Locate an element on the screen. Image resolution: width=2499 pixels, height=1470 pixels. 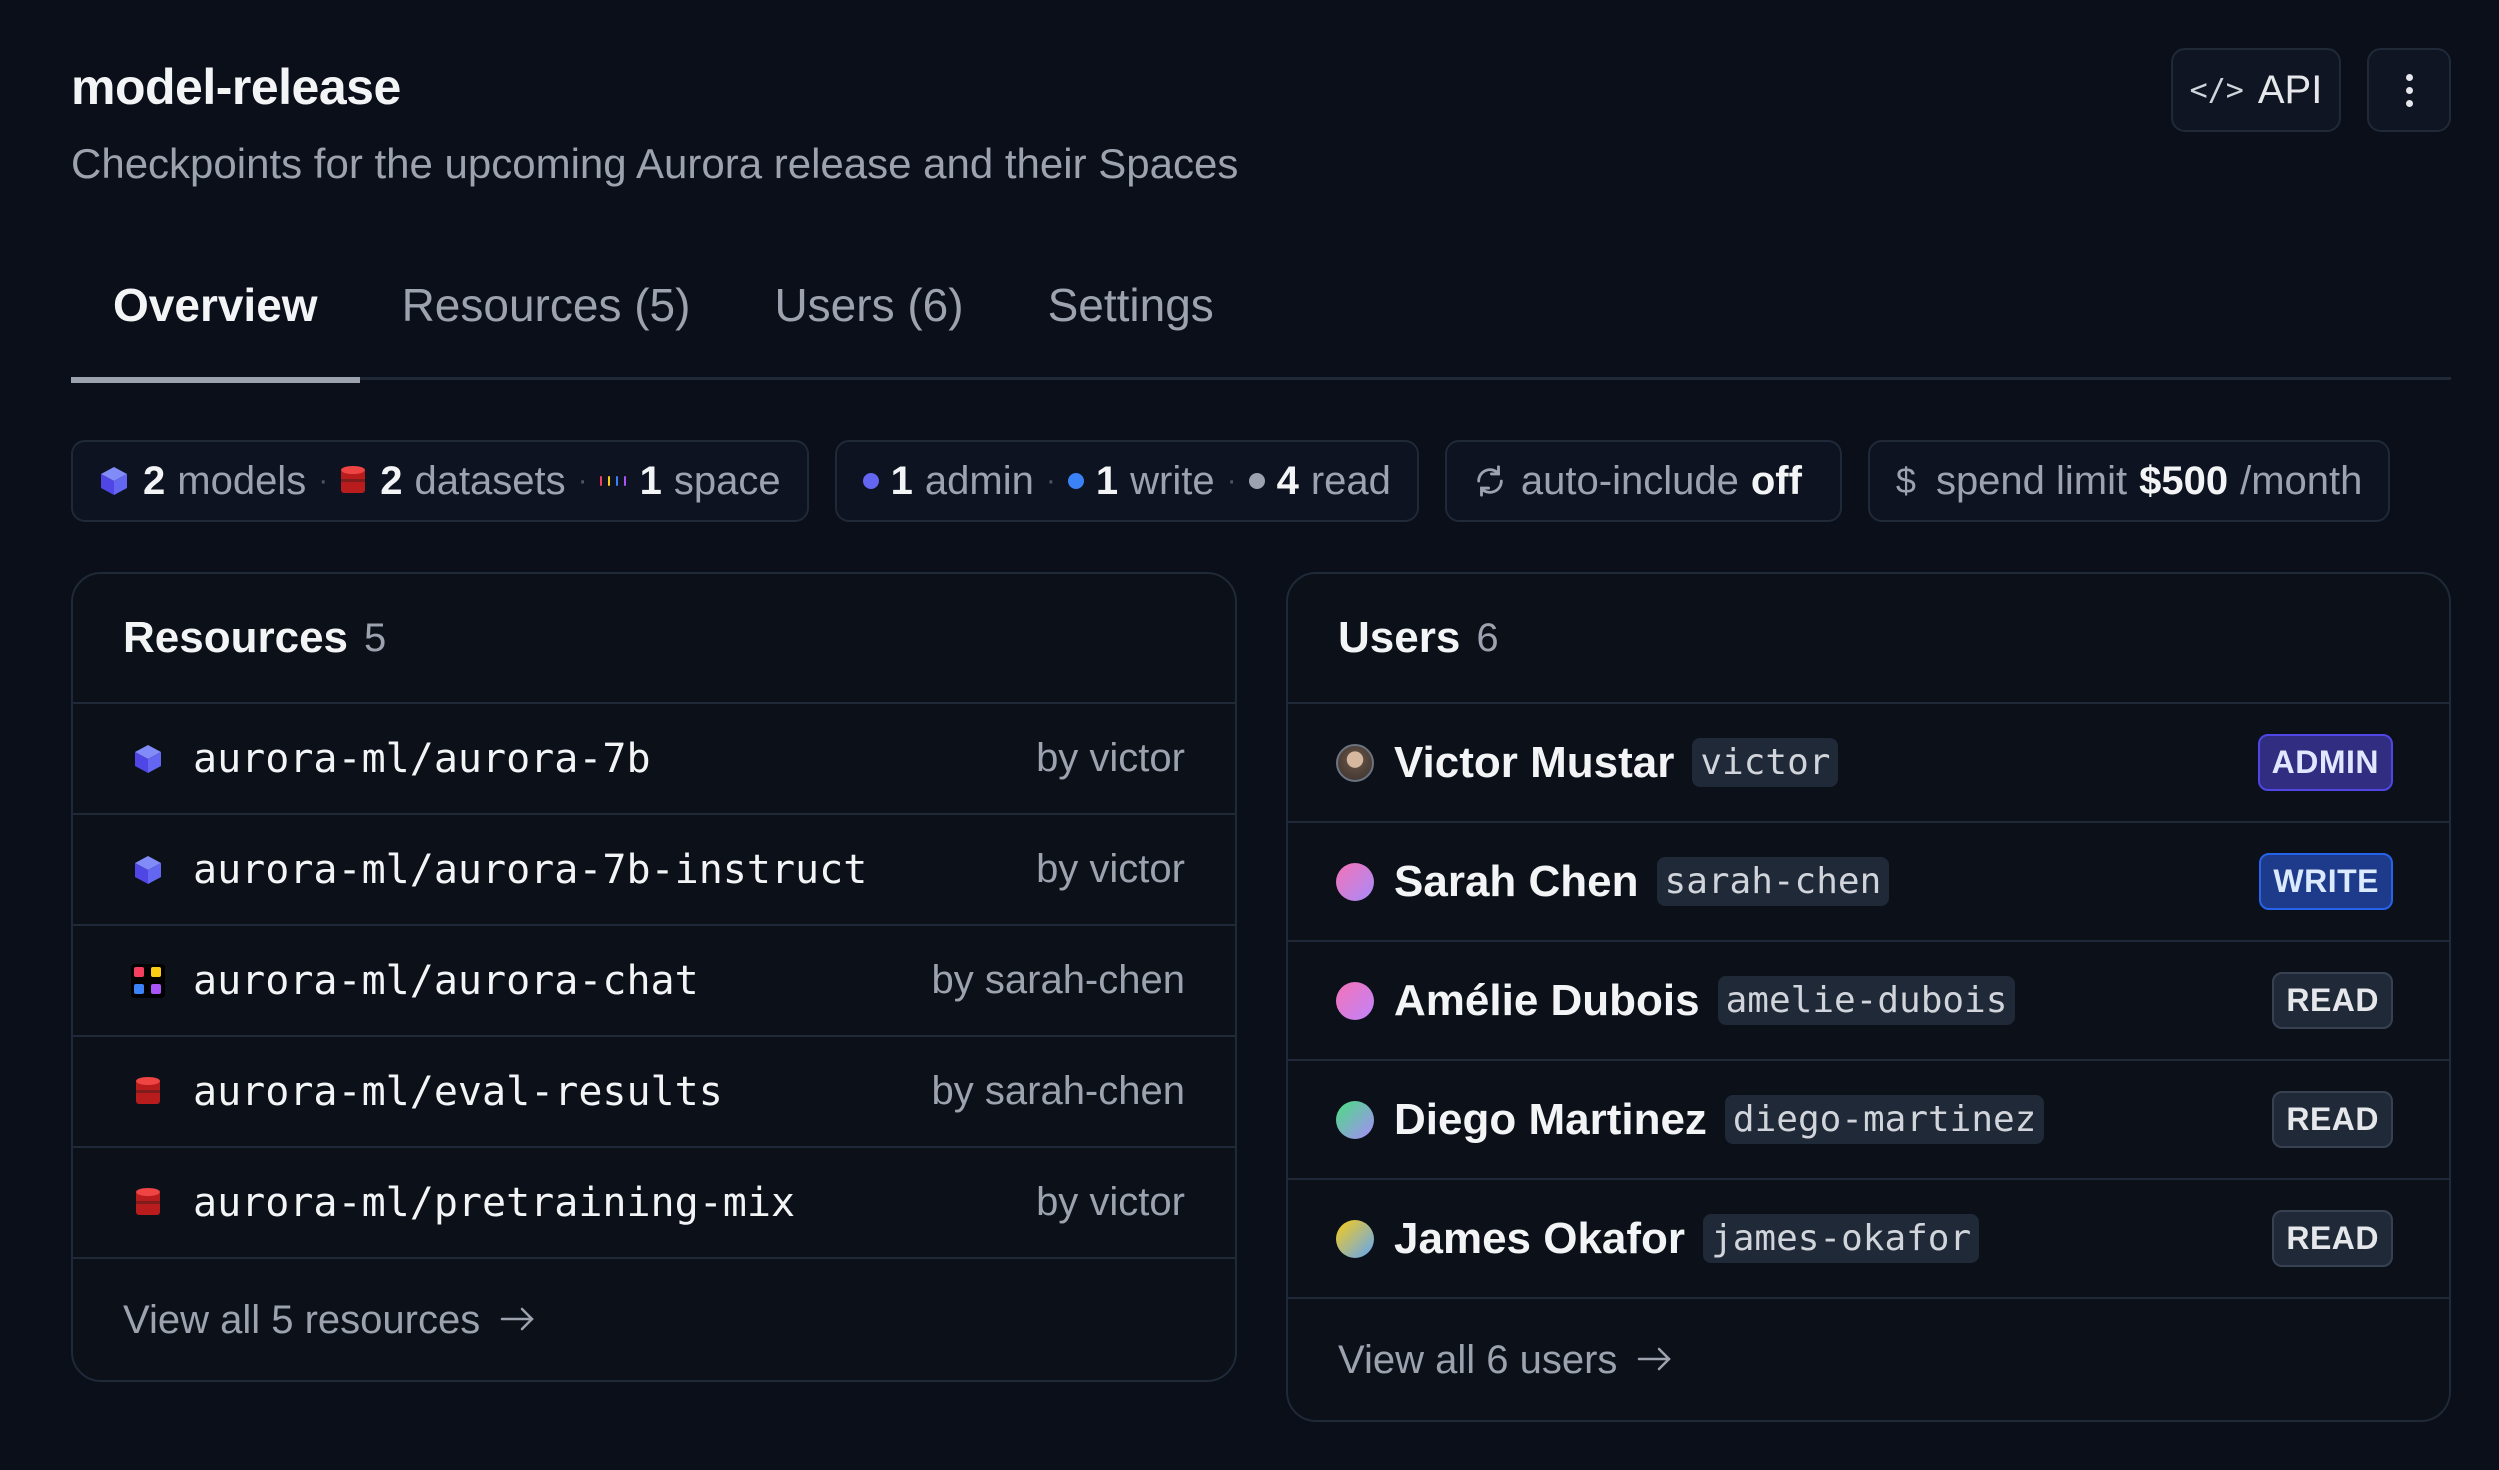
user-row: Sarah Chen sarah-chen WRITE is located at coordinates (1868, 882).